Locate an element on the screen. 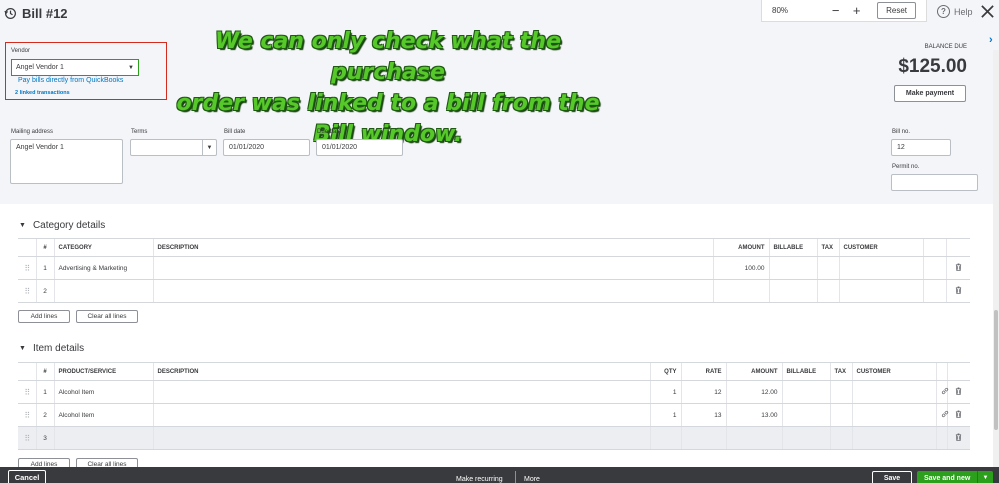  zoom-reset-button: Reset is located at coordinates (896, 10).